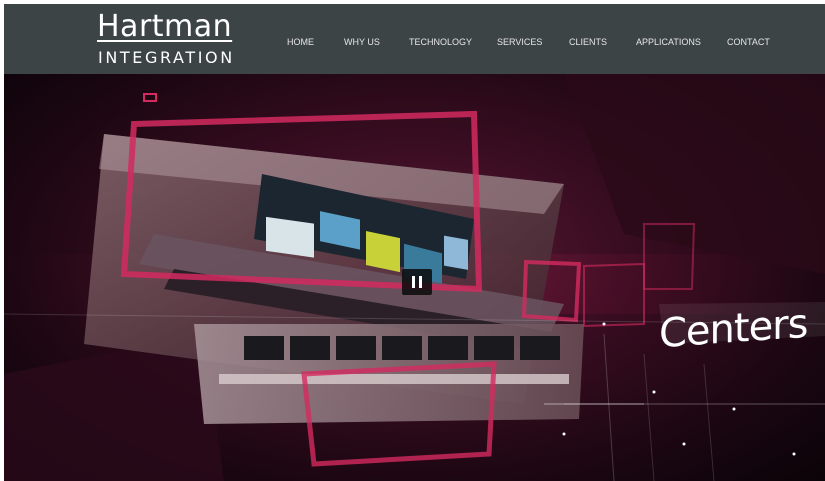 This screenshot has width=825, height=481. Describe the element at coordinates (588, 42) in the screenshot. I see `nav-clients: CLIENTS` at that location.